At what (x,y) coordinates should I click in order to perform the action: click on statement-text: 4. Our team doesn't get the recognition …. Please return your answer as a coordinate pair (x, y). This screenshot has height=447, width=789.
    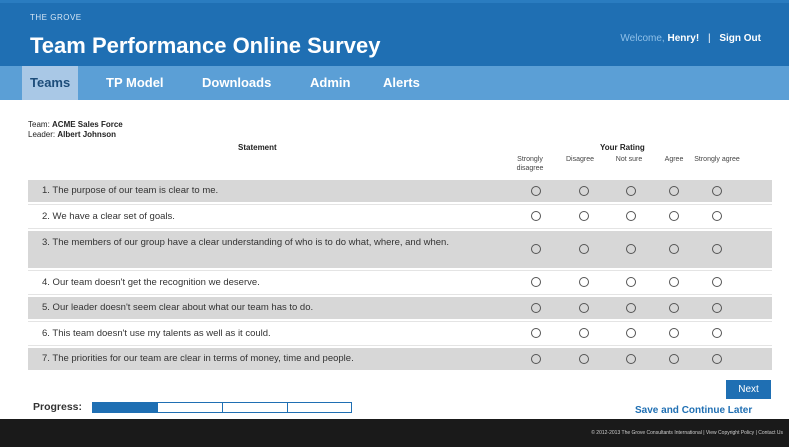
    Looking at the image, I should click on (151, 282).